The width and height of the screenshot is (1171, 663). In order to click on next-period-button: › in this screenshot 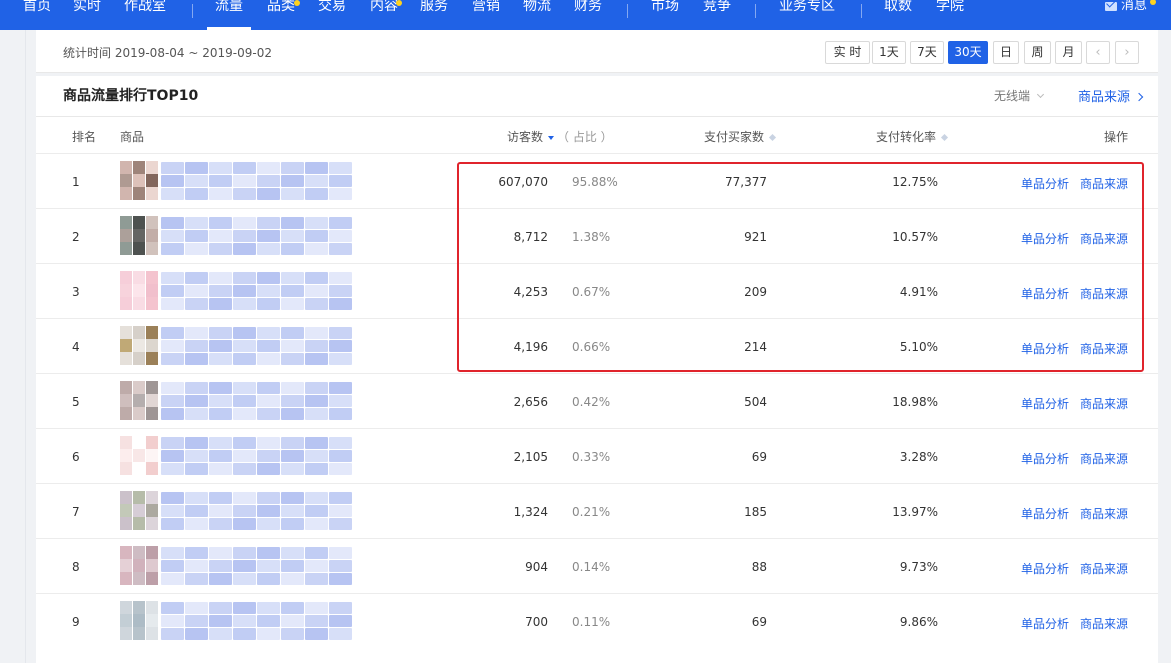, I will do `click(1127, 52)`.